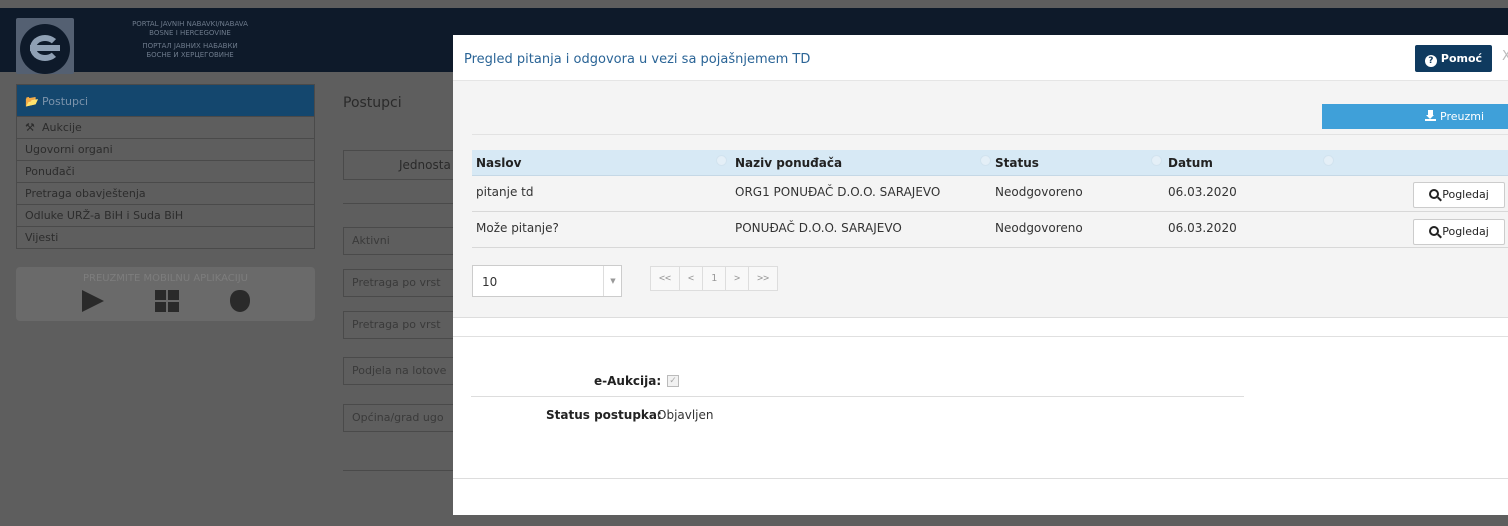 The height and width of the screenshot is (526, 1508). What do you see at coordinates (1190, 163) in the screenshot?
I see `column-header-datum: Datum` at bounding box center [1190, 163].